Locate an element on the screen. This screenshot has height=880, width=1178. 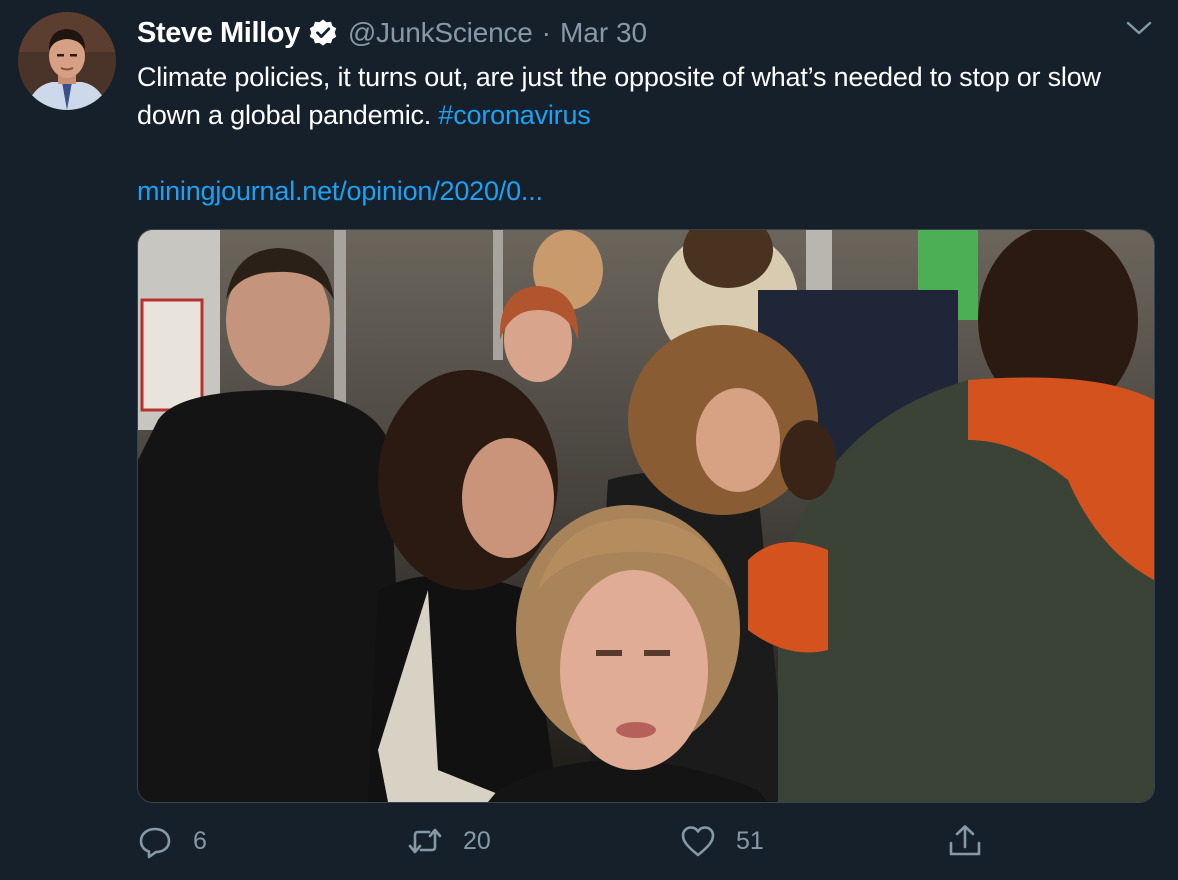
retweet-icon is located at coordinates (425, 841).